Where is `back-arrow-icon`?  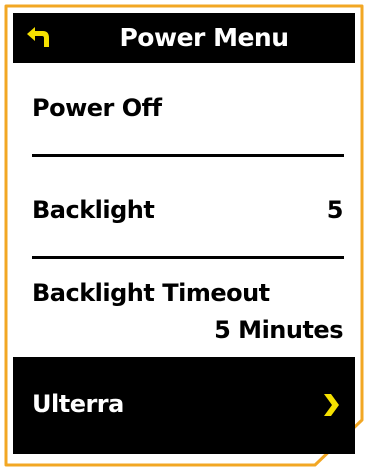 back-arrow-icon is located at coordinates (38, 38).